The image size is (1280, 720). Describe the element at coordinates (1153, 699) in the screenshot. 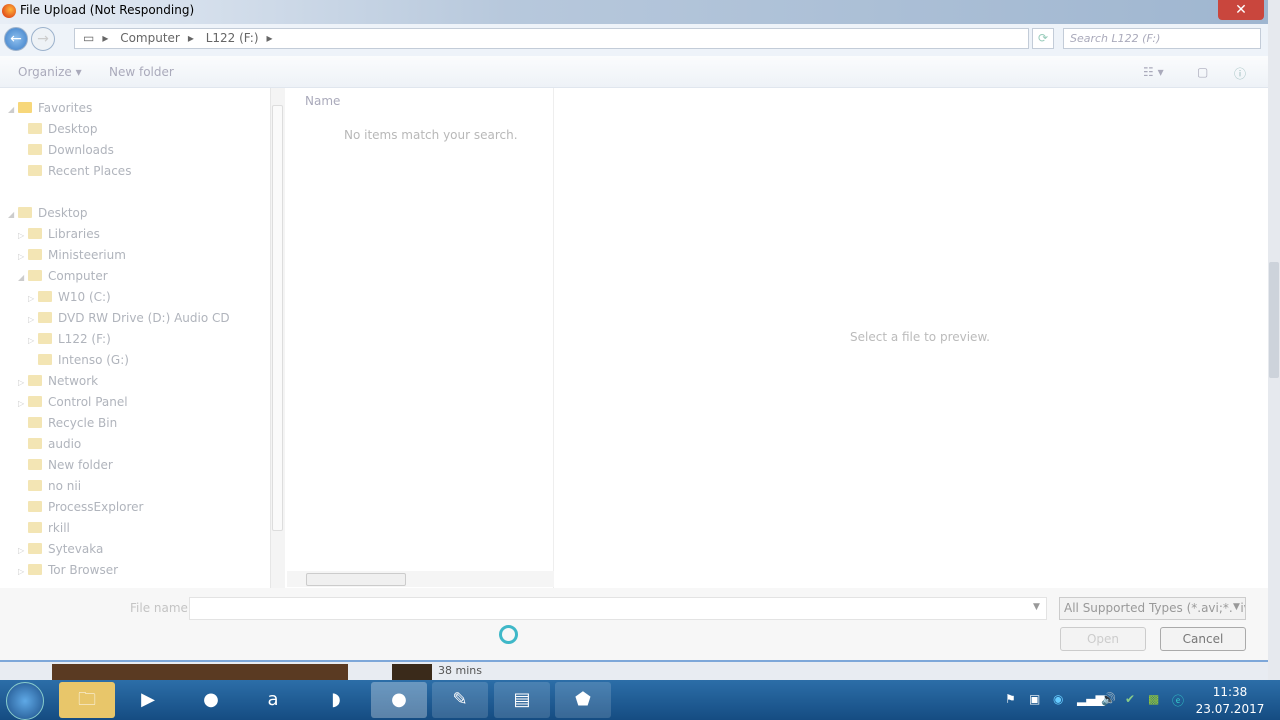

I see `tray-app-icon: ▩` at that location.